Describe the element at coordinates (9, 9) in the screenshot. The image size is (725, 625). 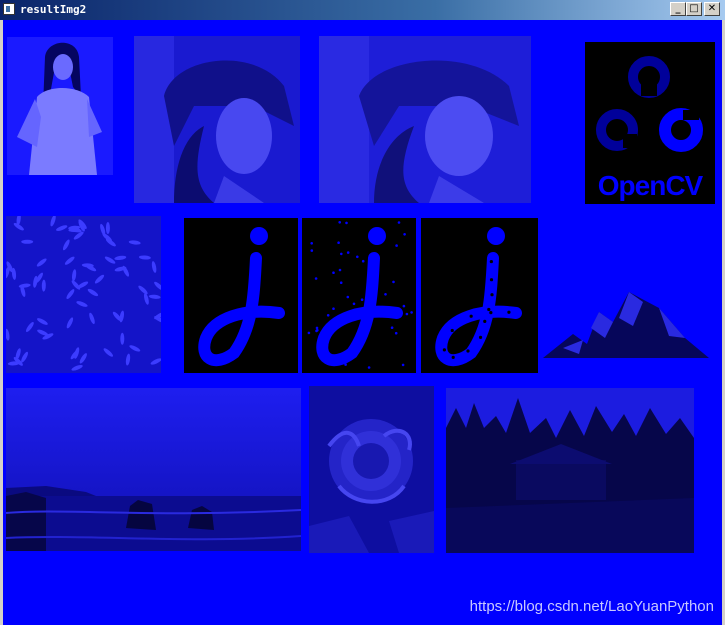
I see `app-icon` at that location.